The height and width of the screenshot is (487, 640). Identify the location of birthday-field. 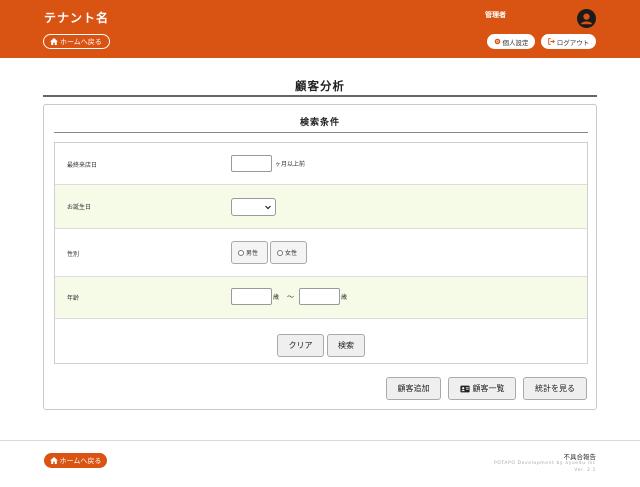
(253, 207).